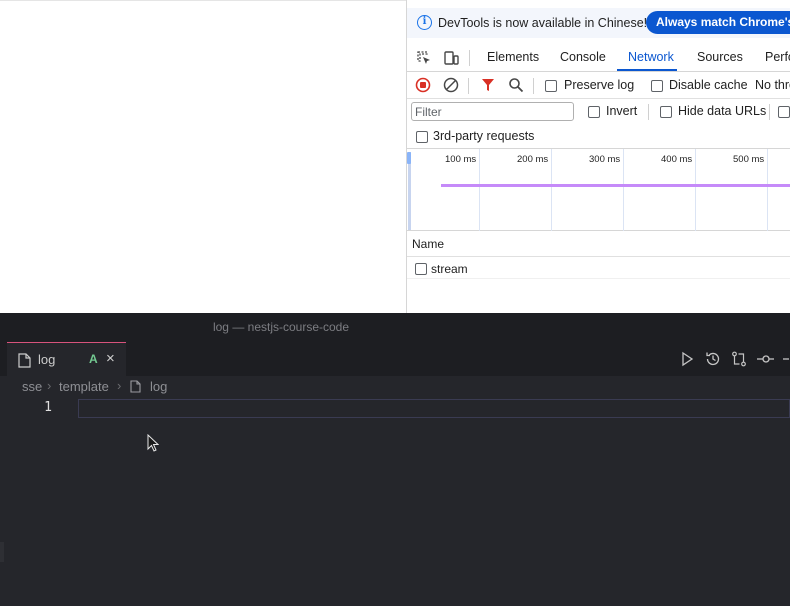  Describe the element at coordinates (2, 552) in the screenshot. I see `scrollbar-indicator` at that location.